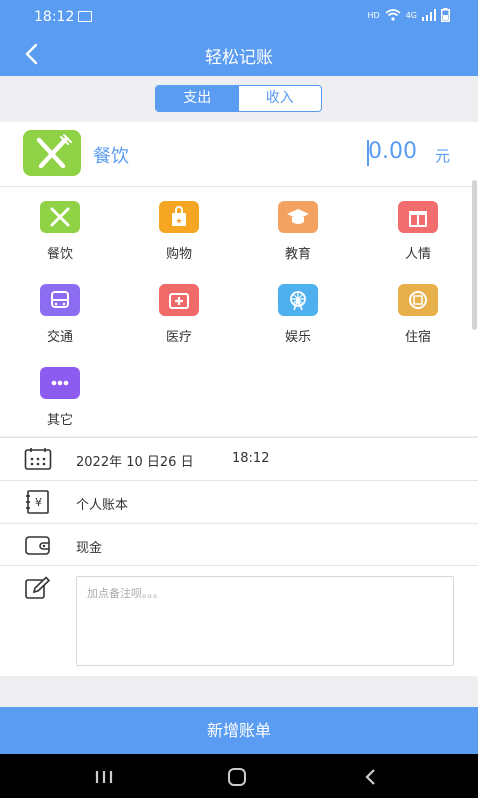 The width and height of the screenshot is (478, 798). I want to click on image-notification-icon, so click(85, 16).